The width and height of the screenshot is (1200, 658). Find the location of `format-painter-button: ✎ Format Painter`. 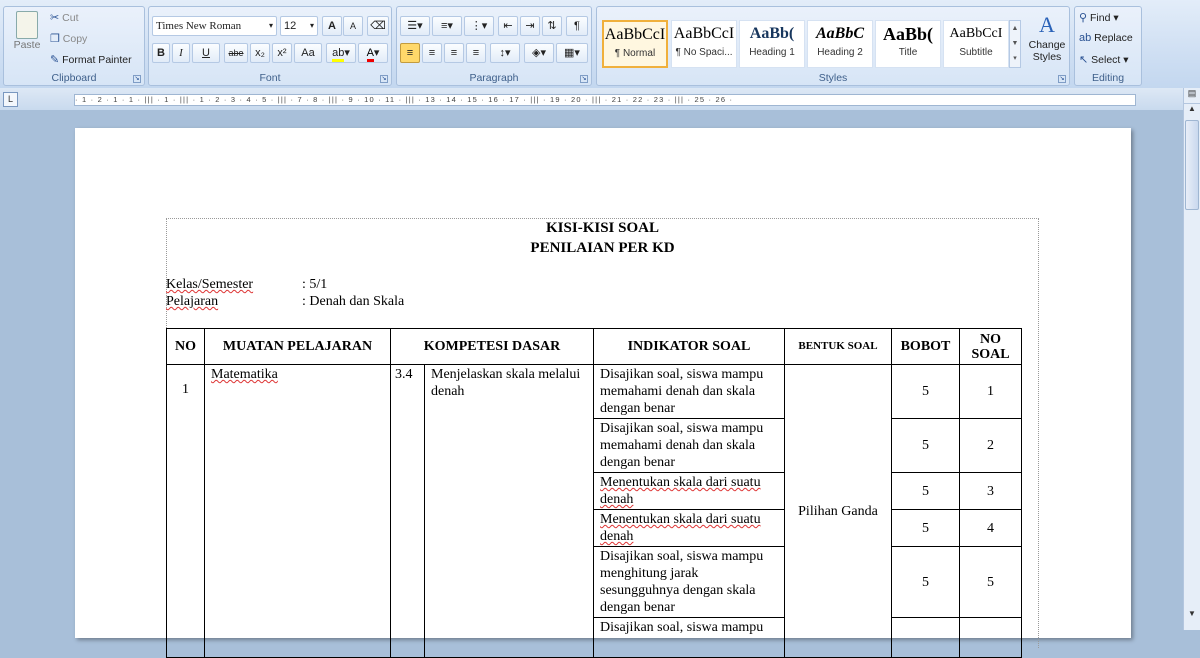

format-painter-button: ✎ Format Painter is located at coordinates (91, 59).